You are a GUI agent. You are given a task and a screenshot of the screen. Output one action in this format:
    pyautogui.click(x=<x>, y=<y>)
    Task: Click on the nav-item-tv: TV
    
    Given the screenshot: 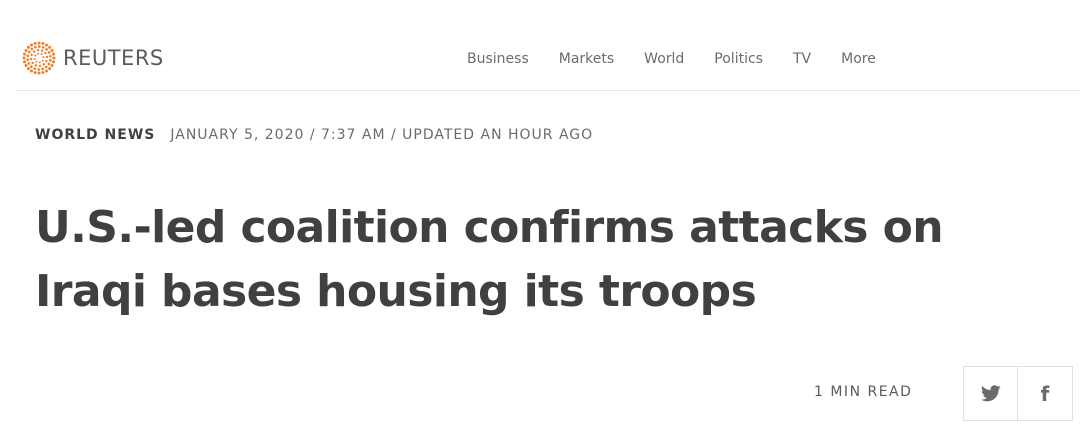 What is the action you would take?
    pyautogui.click(x=802, y=59)
    